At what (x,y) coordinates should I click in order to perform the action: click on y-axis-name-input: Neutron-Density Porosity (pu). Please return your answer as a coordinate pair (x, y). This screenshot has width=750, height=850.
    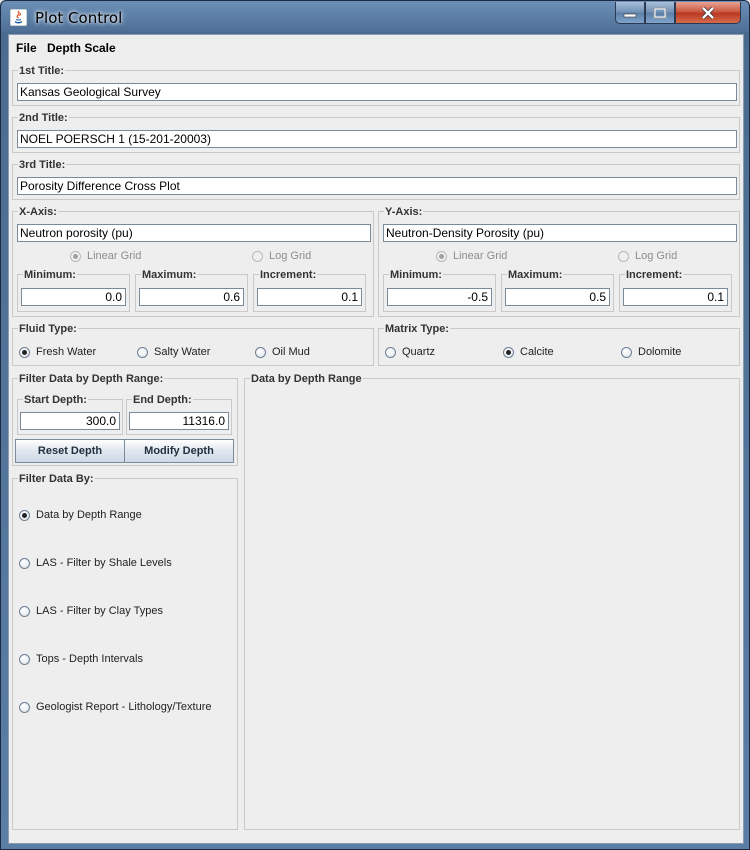
    Looking at the image, I should click on (560, 233).